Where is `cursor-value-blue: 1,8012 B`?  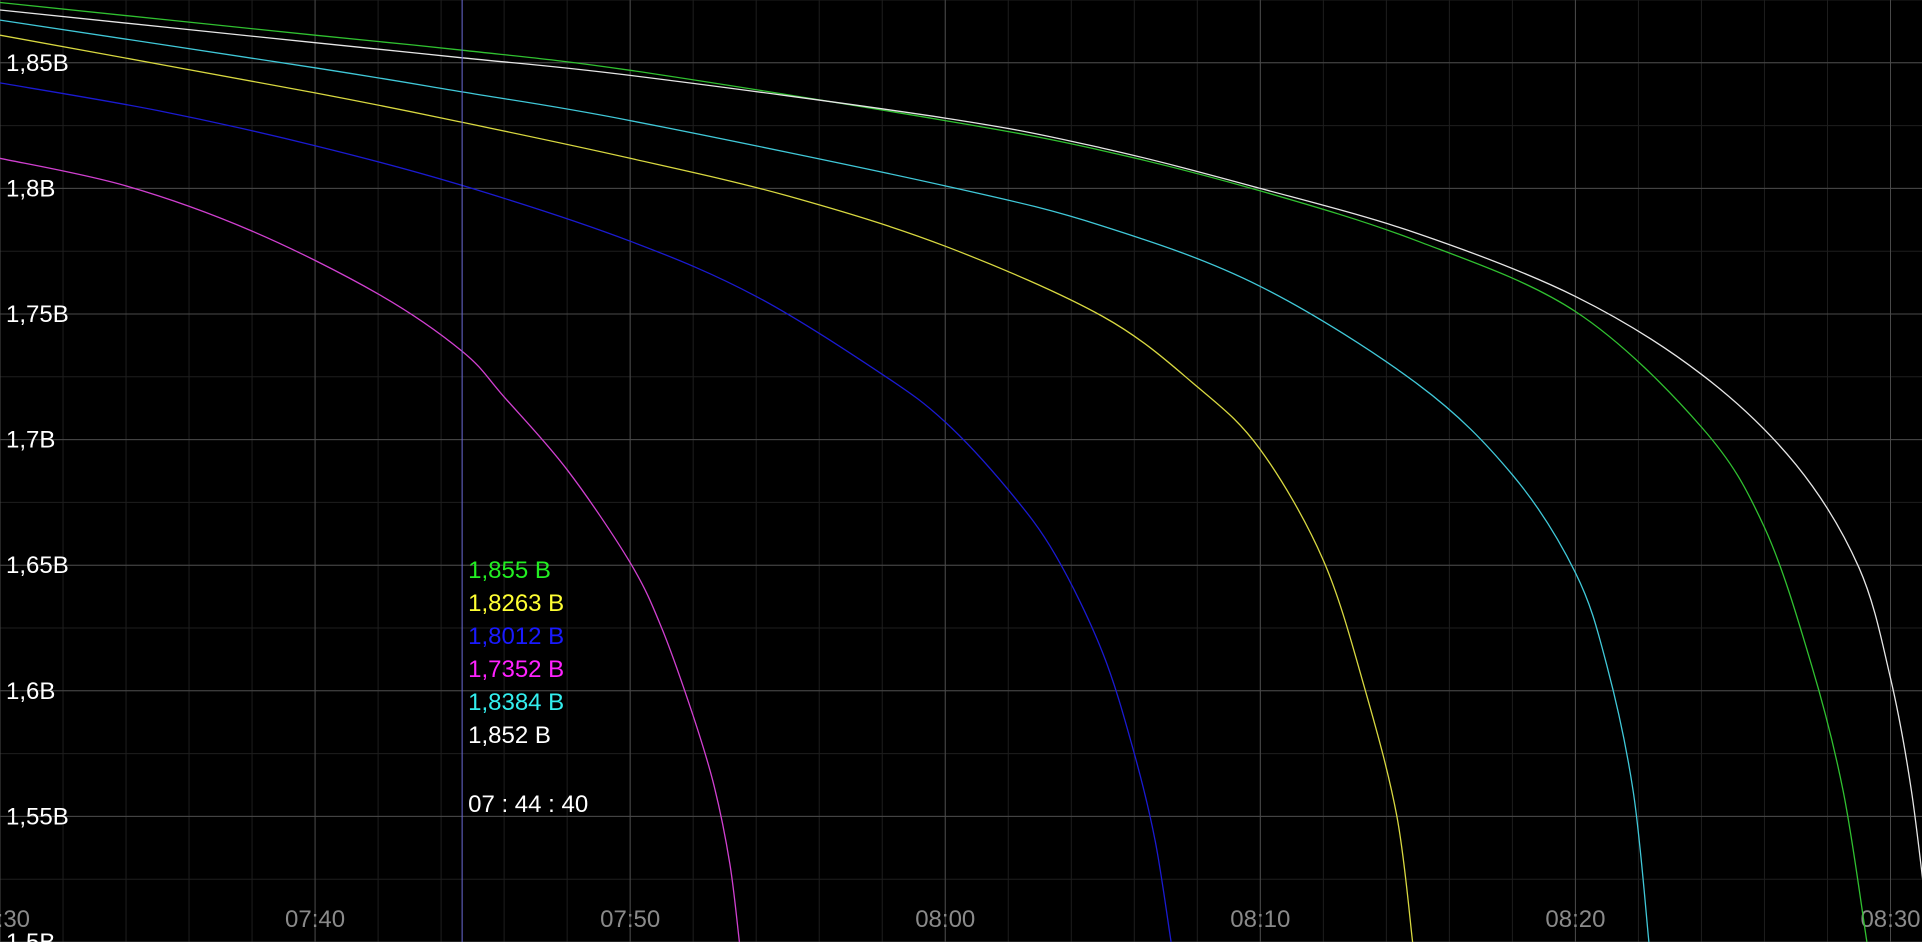 cursor-value-blue: 1,8012 B is located at coordinates (516, 636).